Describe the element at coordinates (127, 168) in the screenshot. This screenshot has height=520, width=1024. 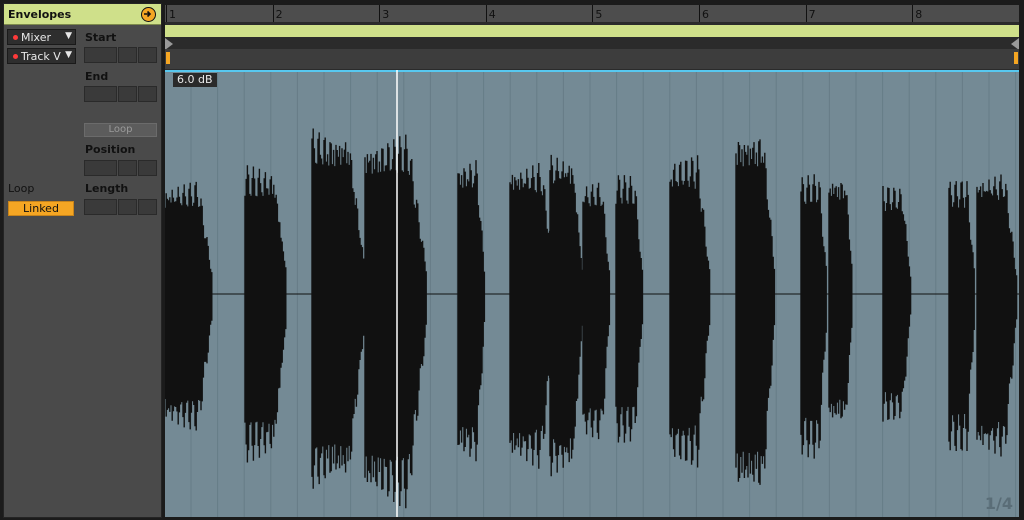
I see `position-beat-field` at that location.